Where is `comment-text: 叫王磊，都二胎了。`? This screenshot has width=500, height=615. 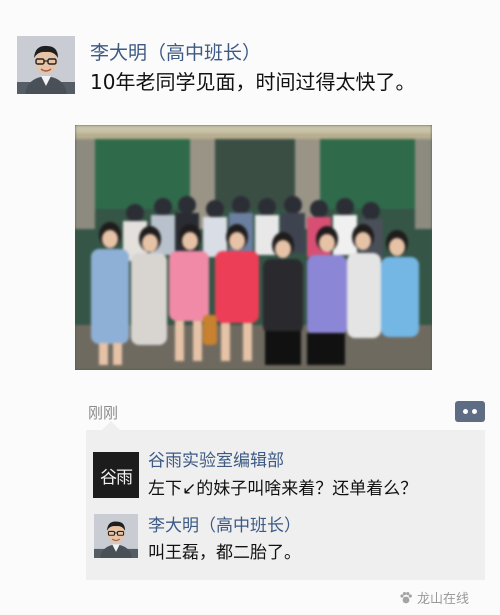 comment-text: 叫王磊，都二胎了。 is located at coordinates (224, 553).